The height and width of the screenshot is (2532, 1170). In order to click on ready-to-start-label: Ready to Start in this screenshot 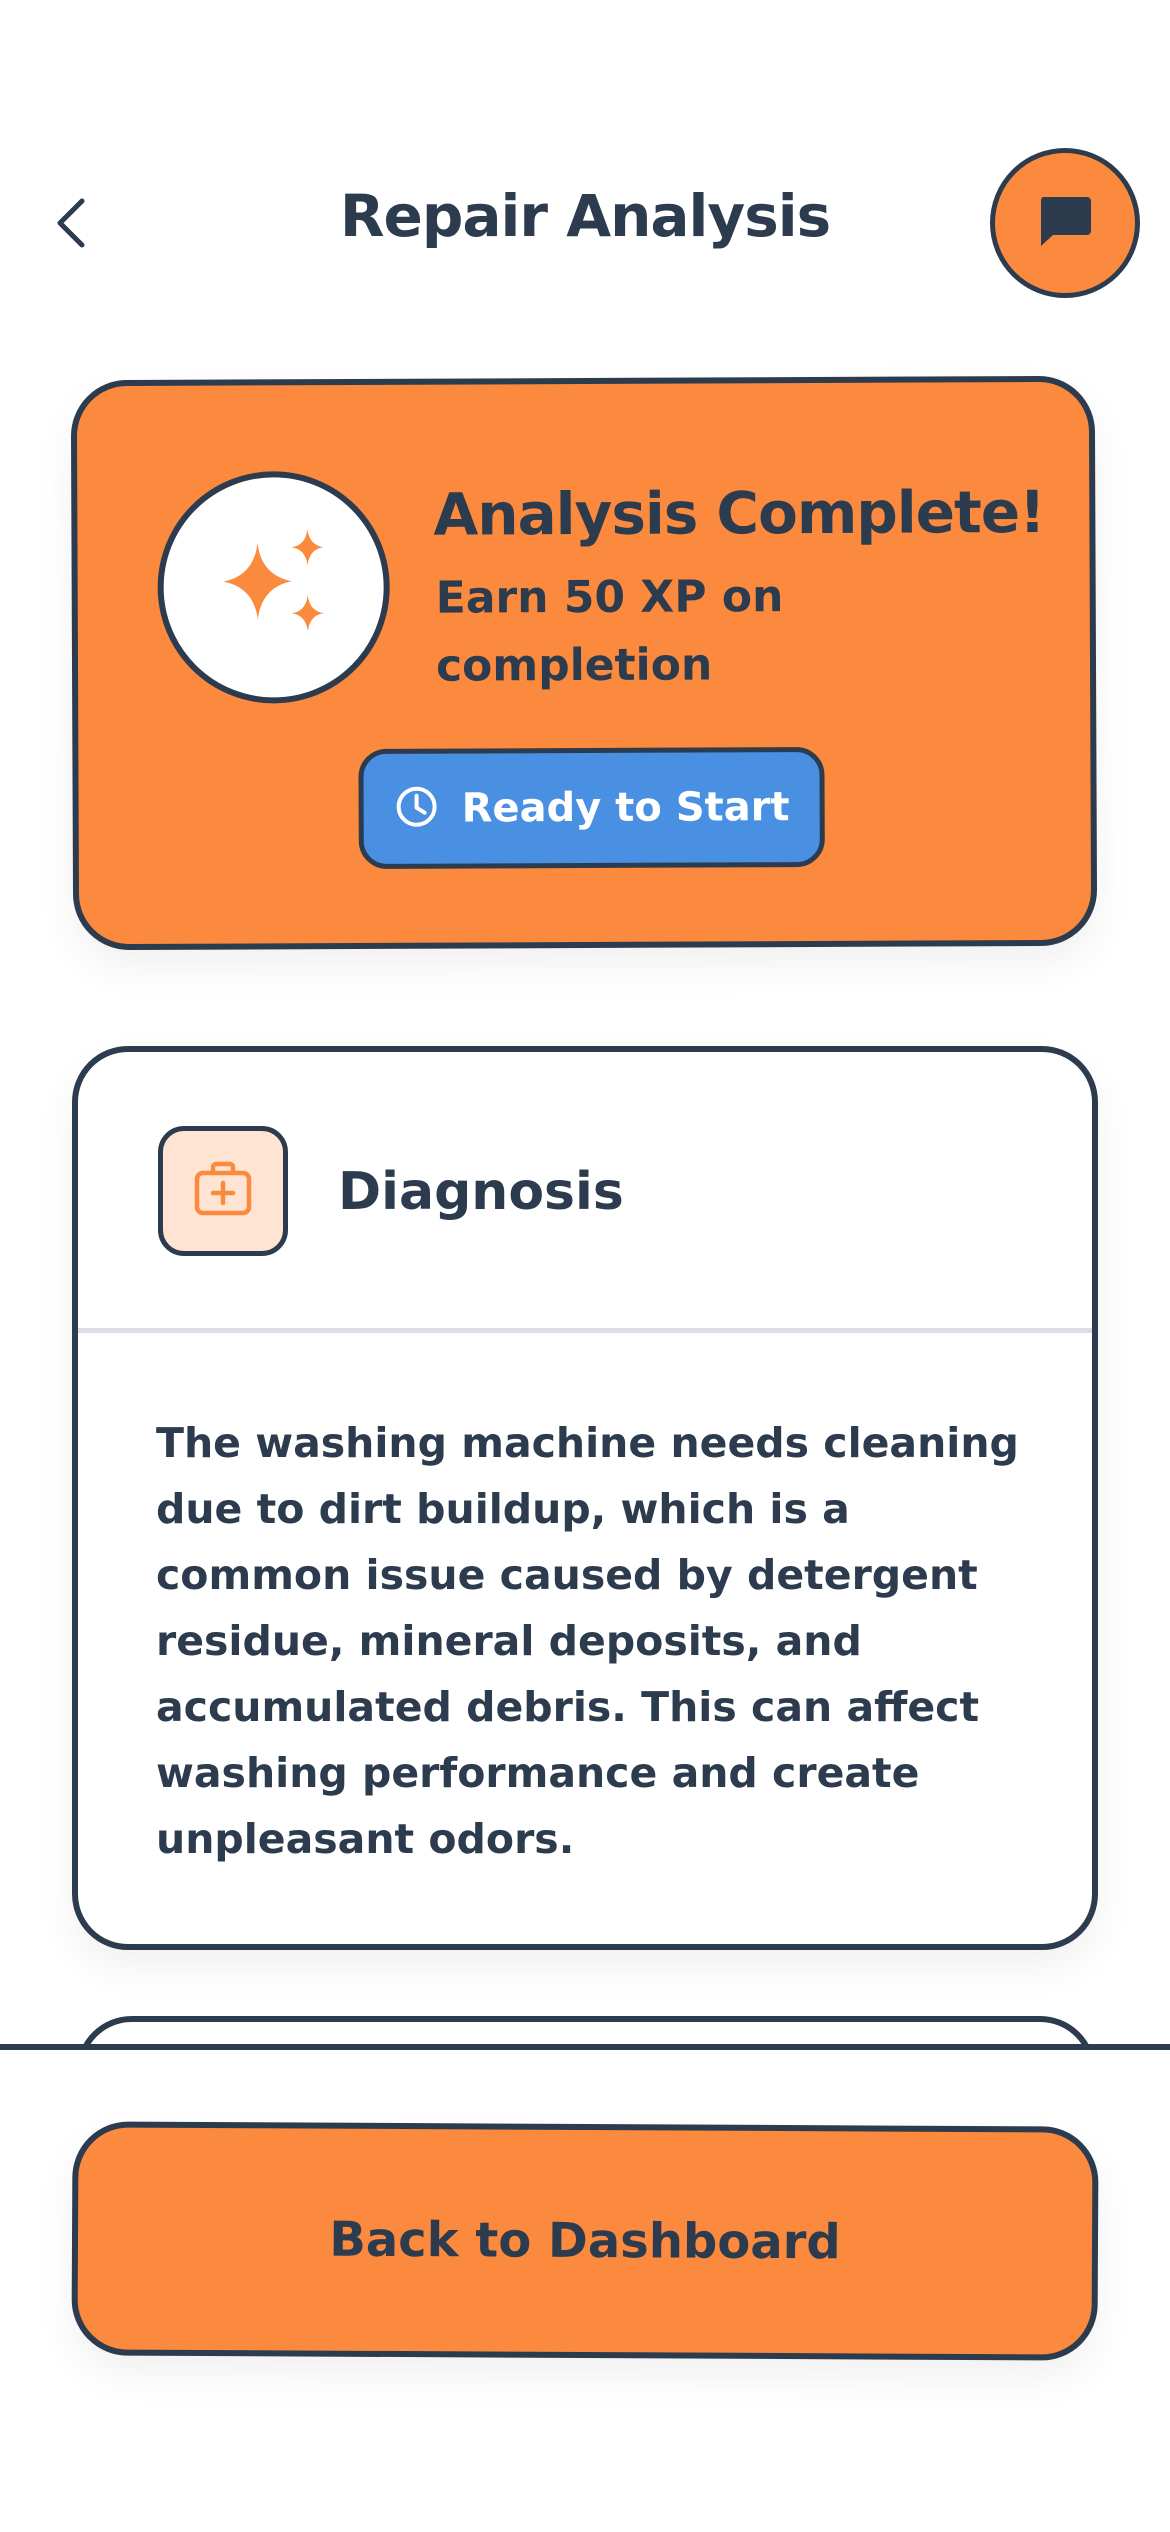, I will do `click(625, 808)`.